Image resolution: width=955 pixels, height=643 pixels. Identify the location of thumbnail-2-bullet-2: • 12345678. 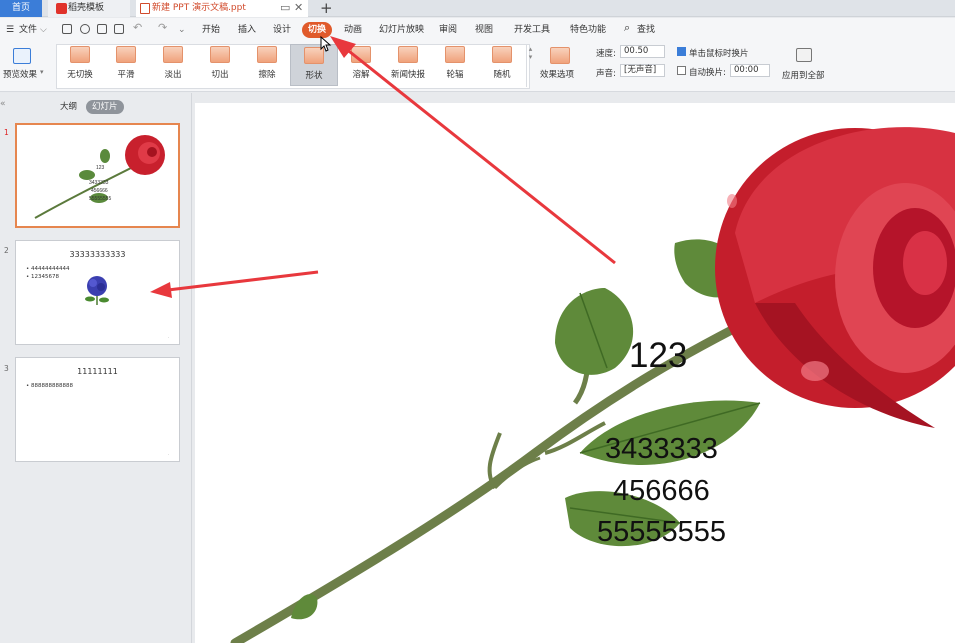
(42, 277).